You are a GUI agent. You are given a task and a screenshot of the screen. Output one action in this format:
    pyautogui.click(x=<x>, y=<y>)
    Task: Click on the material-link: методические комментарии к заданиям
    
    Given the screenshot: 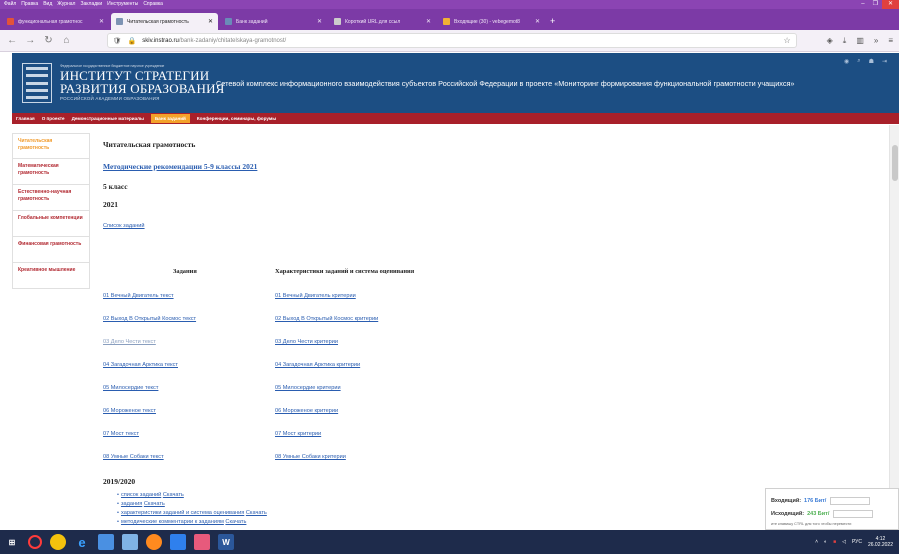 What is the action you would take?
    pyautogui.click(x=172, y=522)
    